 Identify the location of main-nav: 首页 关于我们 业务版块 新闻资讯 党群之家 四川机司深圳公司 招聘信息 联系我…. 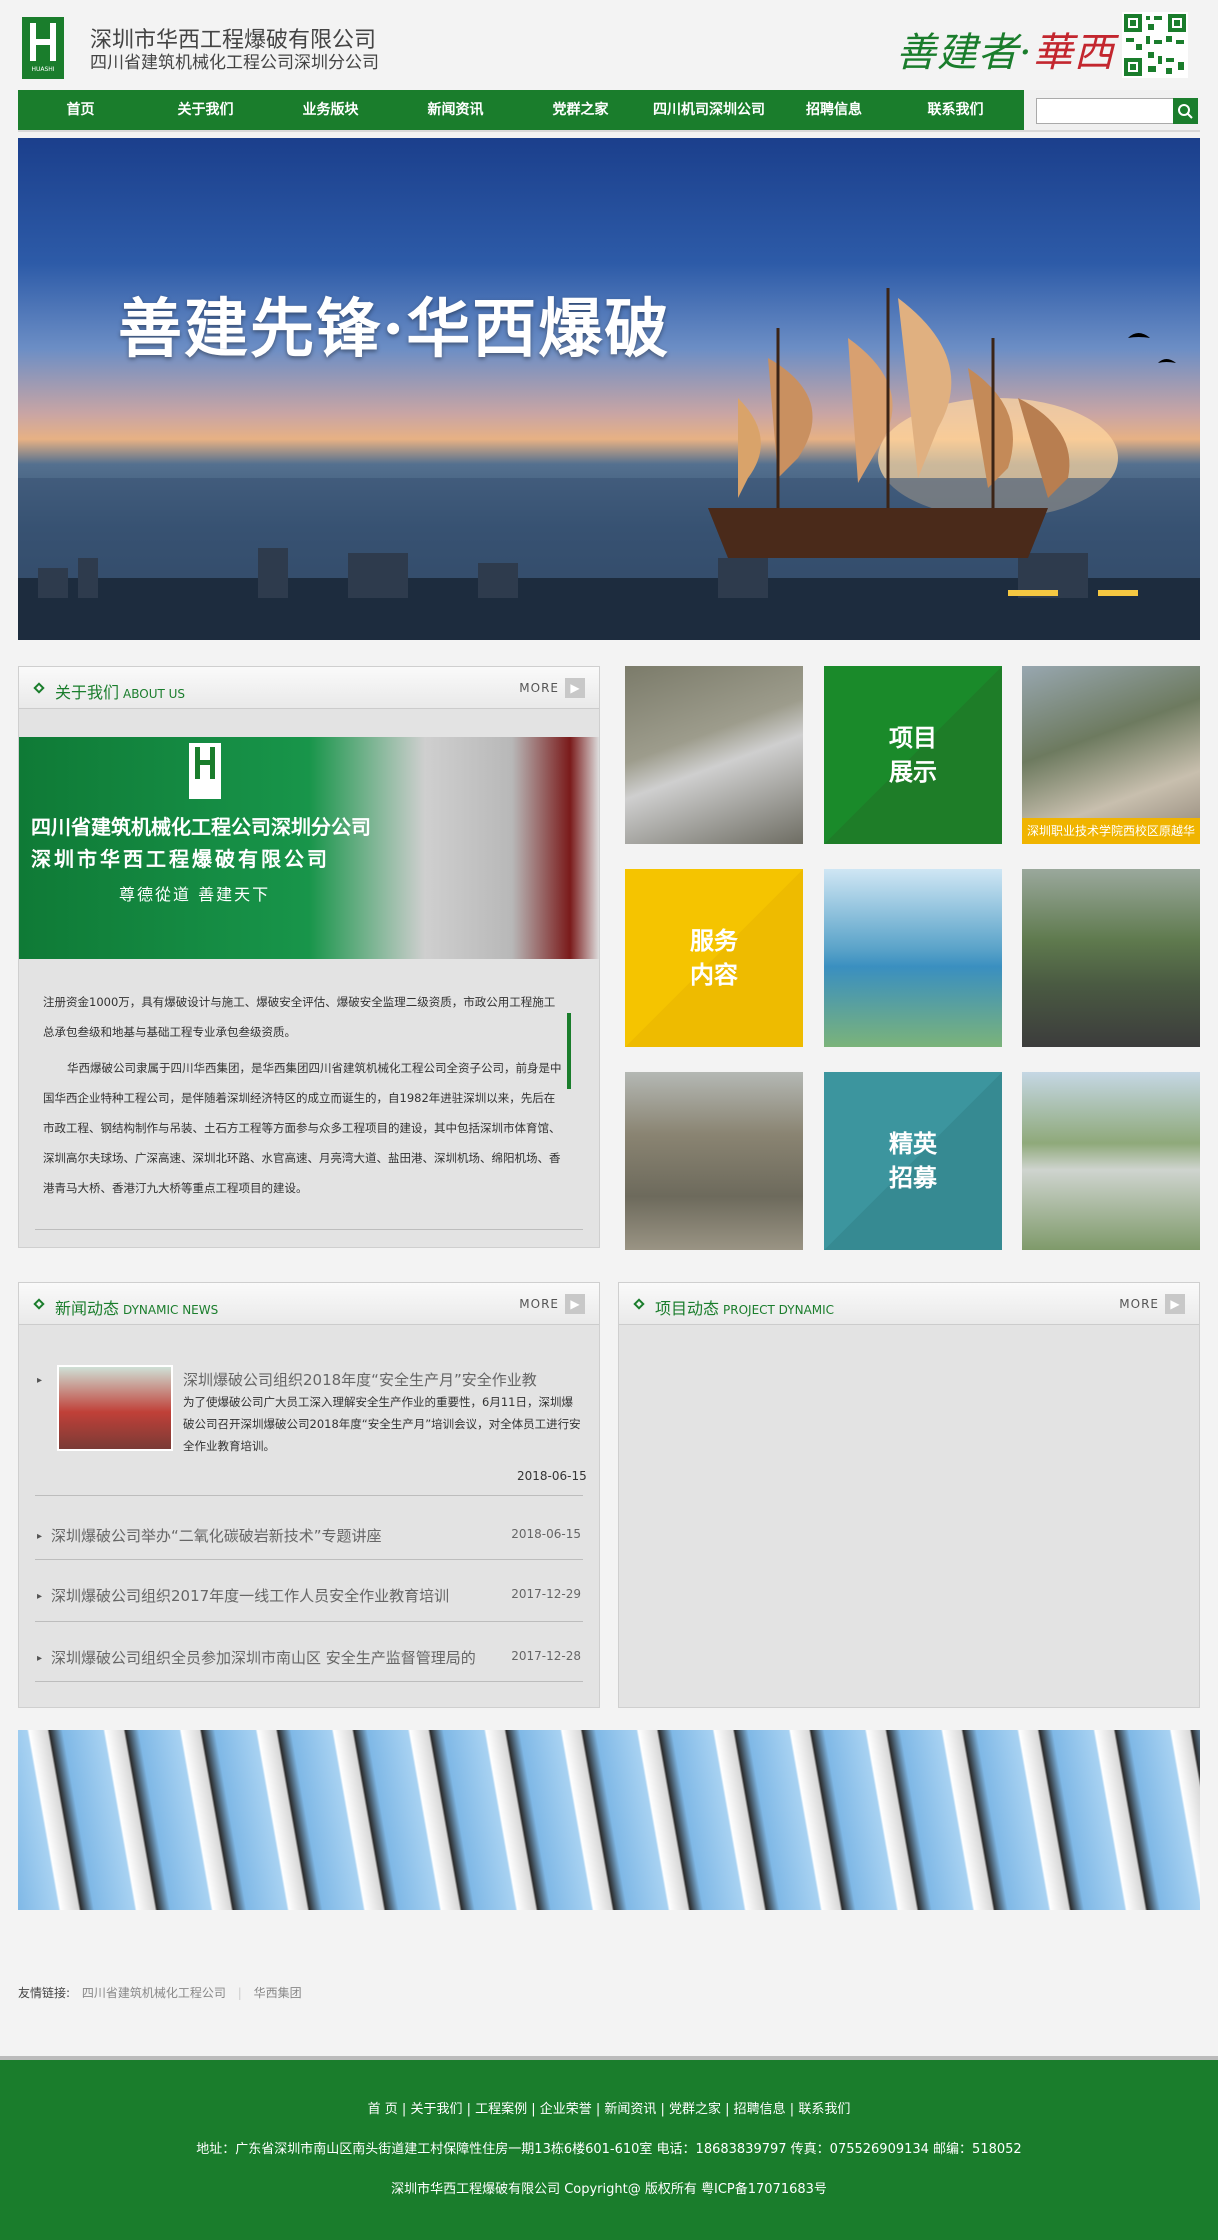
(609, 111).